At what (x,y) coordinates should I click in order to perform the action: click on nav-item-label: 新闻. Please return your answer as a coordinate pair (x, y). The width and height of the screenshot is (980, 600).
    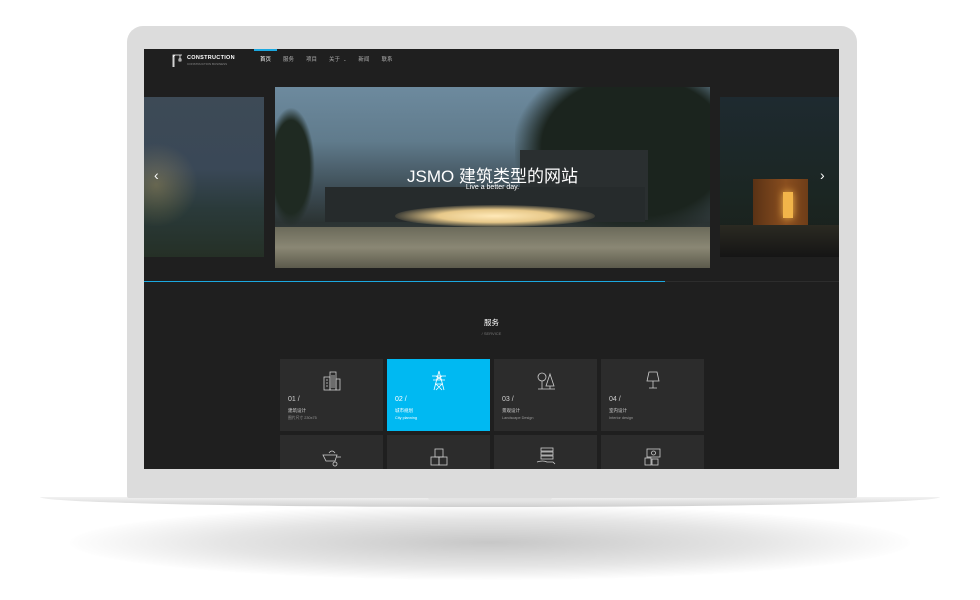
    Looking at the image, I should click on (364, 60).